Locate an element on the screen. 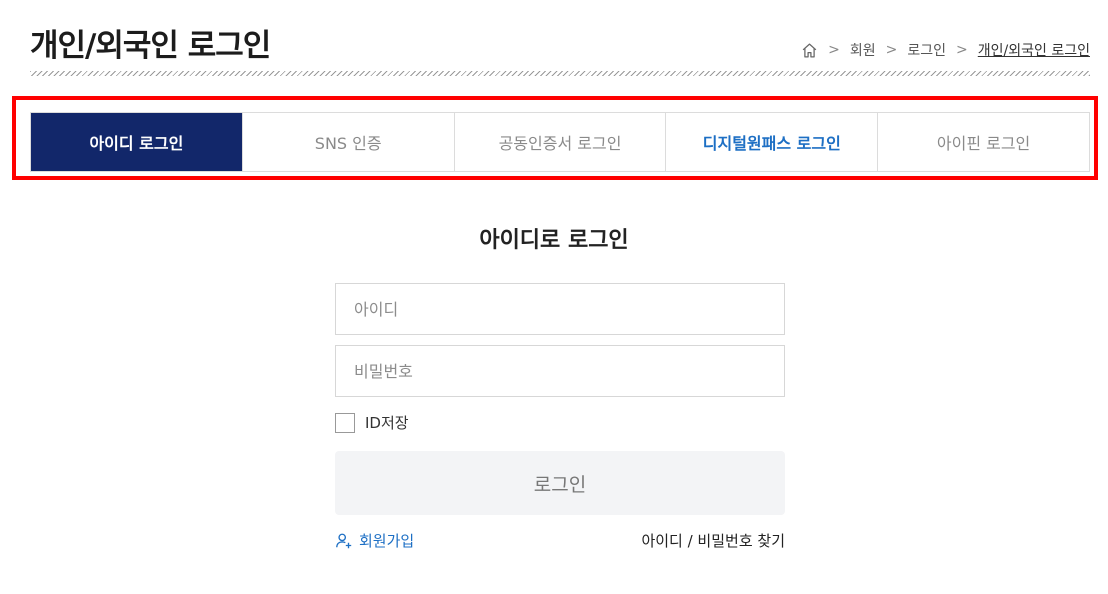 This screenshot has width=1108, height=594. tab-digital-onepass-login: 디지털원패스 로그인 is located at coordinates (771, 142).